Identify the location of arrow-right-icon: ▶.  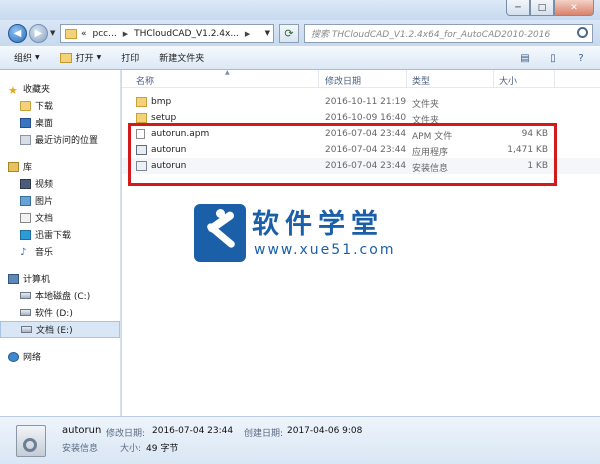
(38, 33).